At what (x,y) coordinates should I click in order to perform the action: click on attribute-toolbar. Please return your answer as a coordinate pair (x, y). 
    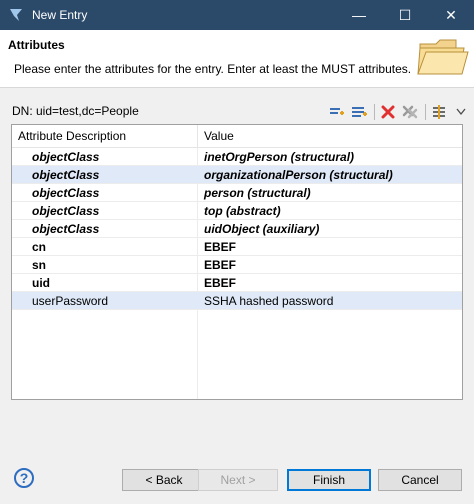
    Looking at the image, I should click on (401, 112).